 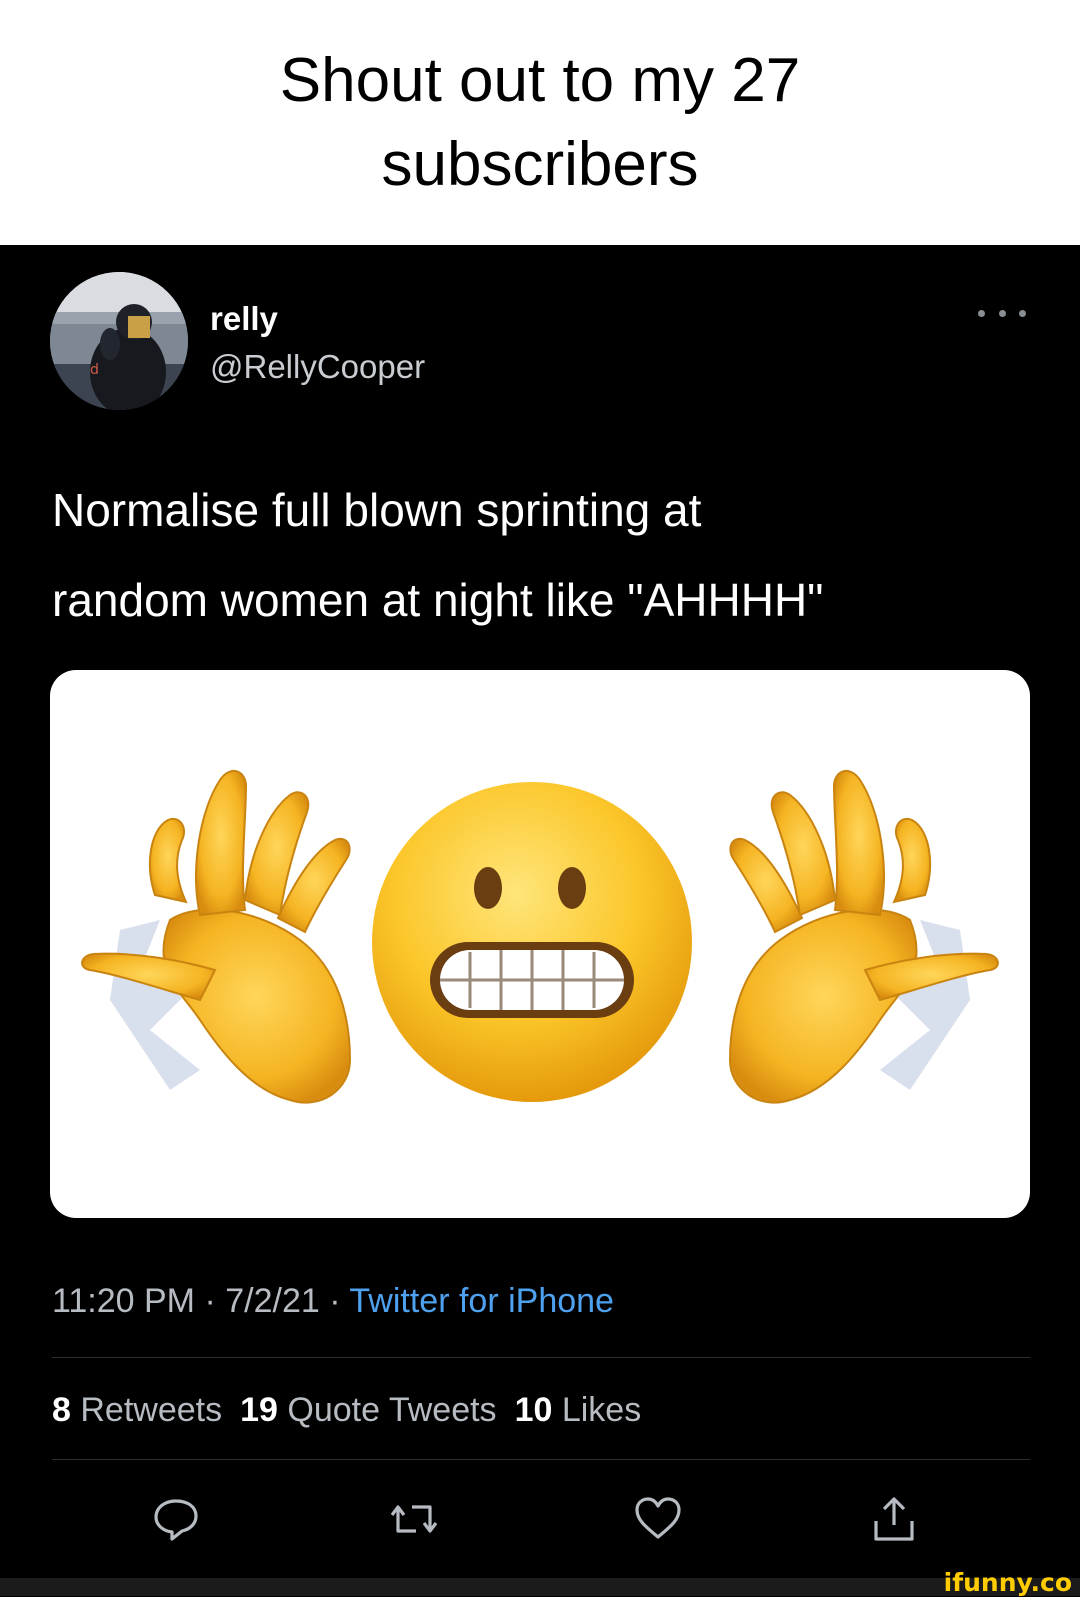 I want to click on quote-tweets-count: 19, so click(x=259, y=1410).